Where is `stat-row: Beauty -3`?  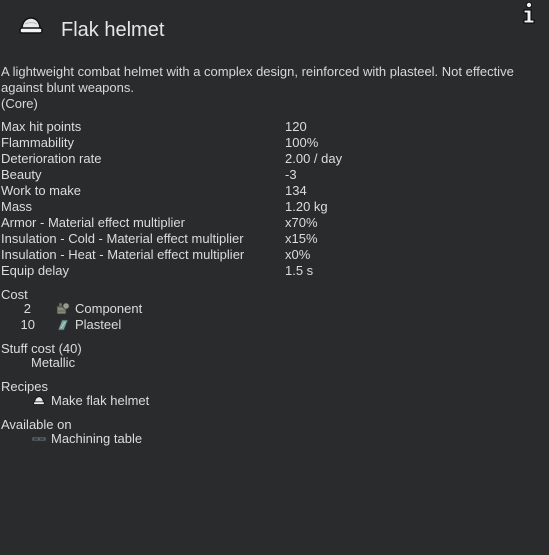 stat-row: Beauty -3 is located at coordinates (261, 175).